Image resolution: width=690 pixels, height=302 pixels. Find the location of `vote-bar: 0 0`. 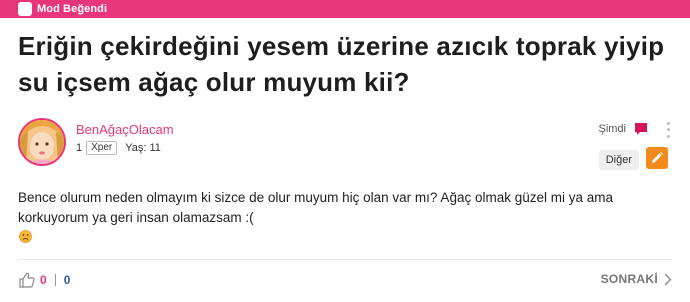

vote-bar: 0 0 is located at coordinates (44, 280).